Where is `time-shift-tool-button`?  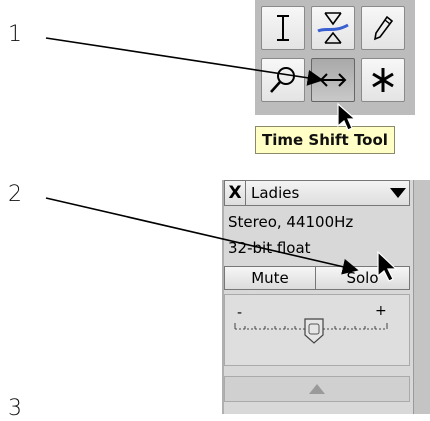 time-shift-tool-button is located at coordinates (333, 80).